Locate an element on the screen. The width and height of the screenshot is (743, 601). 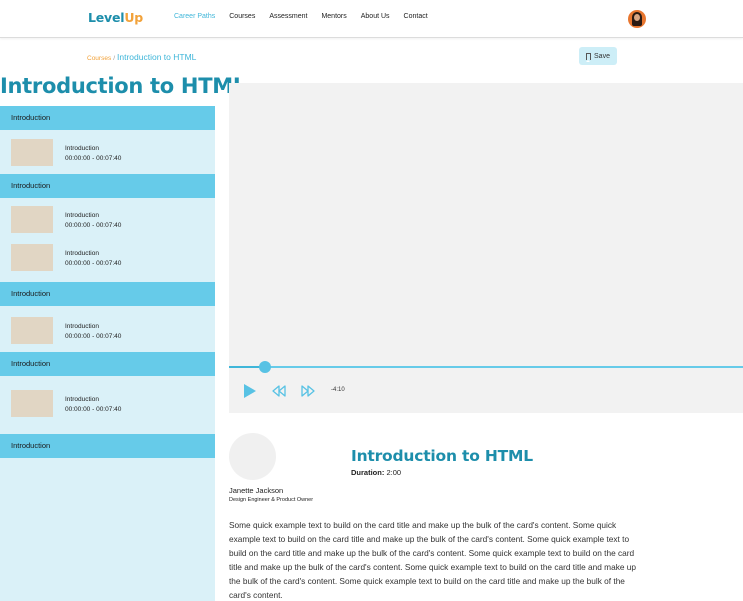
save-button: Save is located at coordinates (598, 56).